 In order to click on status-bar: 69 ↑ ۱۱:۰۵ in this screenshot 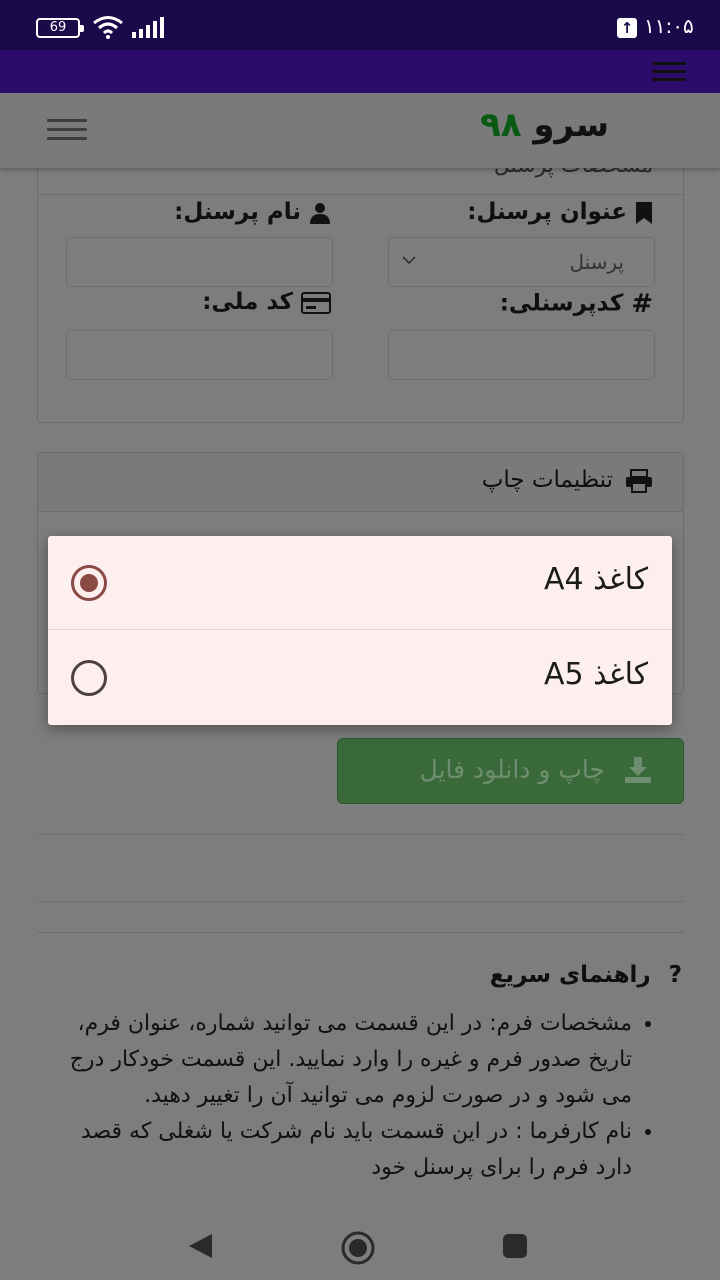, I will do `click(360, 25)`.